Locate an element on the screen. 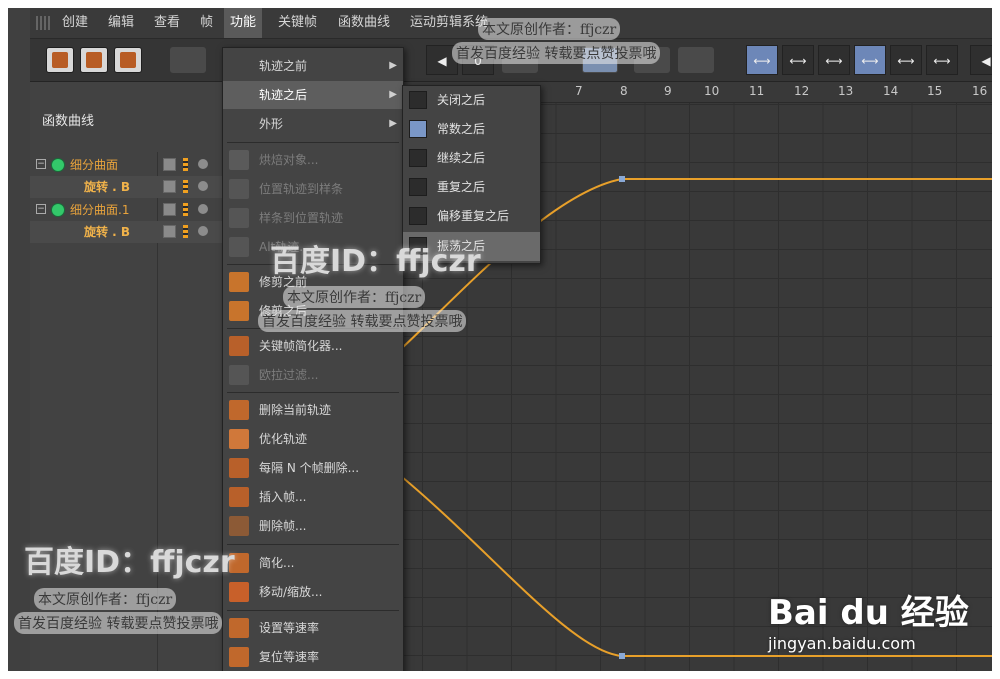 Image resolution: width=1000 pixels, height=679 pixels. repeat-curve-icon is located at coordinates (418, 187).